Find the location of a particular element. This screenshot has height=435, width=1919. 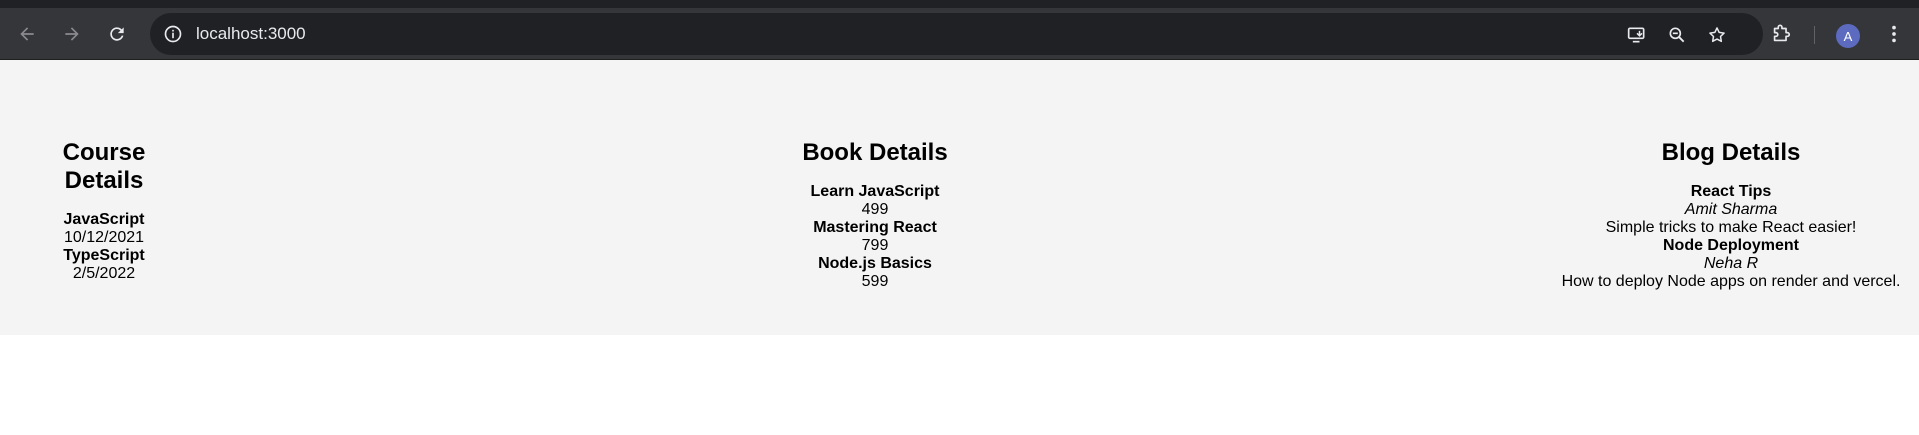

course-item: JavaScript 10/12/2021 is located at coordinates (104, 229).